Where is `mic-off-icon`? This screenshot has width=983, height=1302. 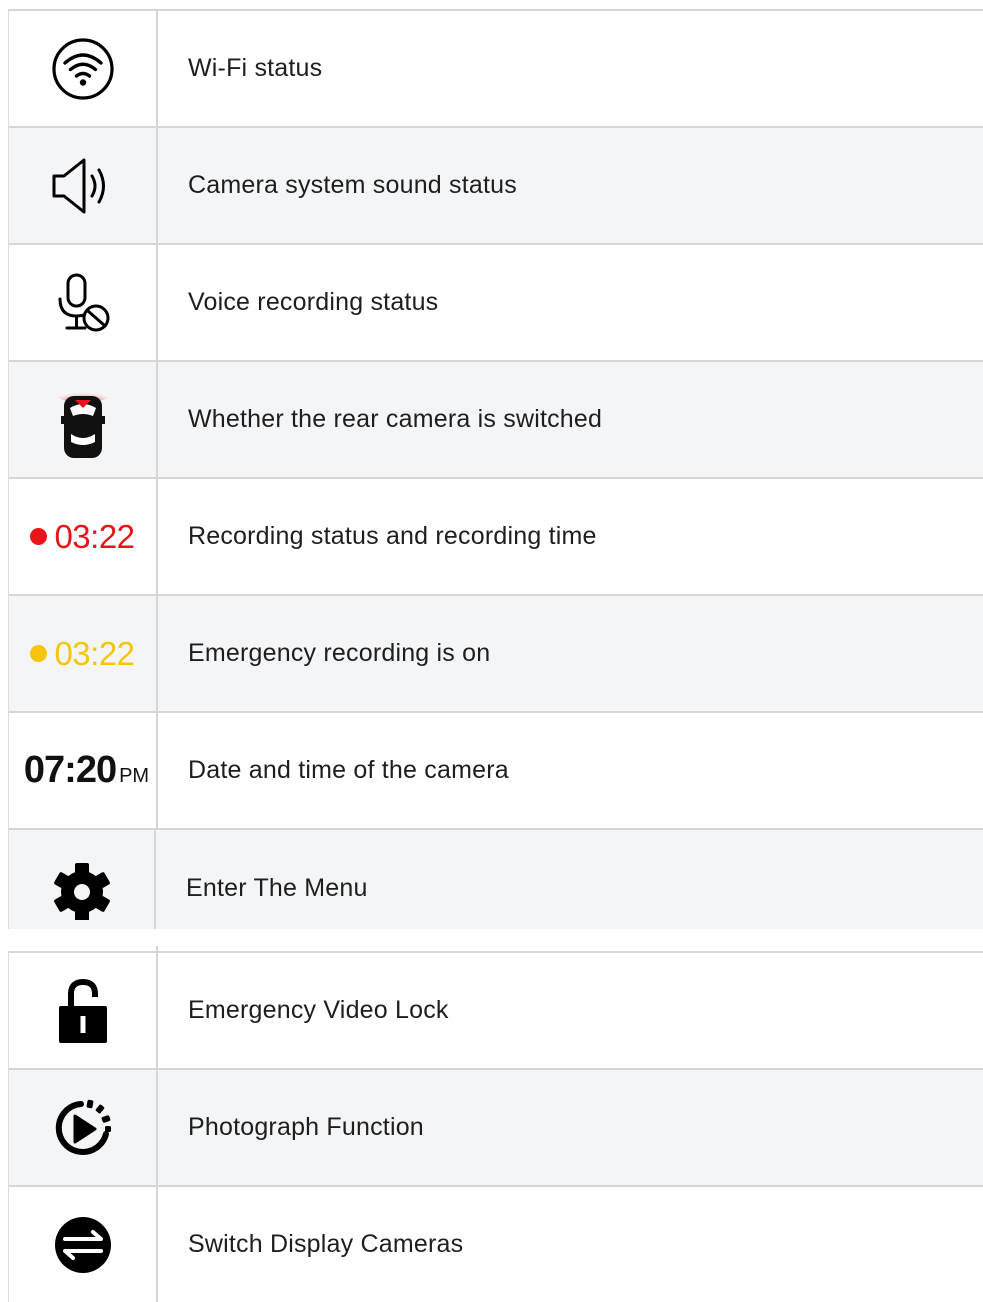 mic-off-icon is located at coordinates (83, 302).